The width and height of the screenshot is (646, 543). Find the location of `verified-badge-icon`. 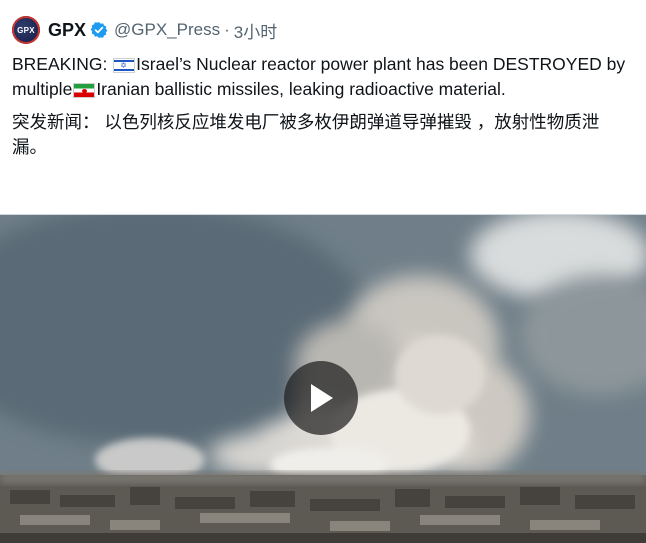

verified-badge-icon is located at coordinates (99, 30).